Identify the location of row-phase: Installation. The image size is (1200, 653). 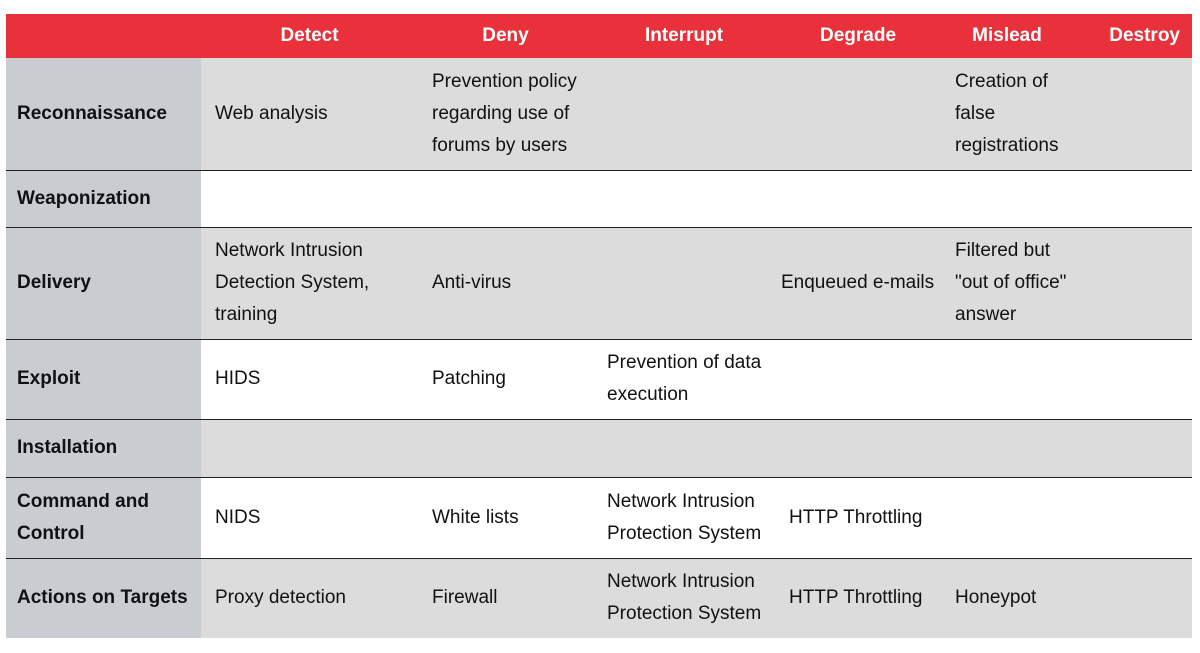
(103, 447).